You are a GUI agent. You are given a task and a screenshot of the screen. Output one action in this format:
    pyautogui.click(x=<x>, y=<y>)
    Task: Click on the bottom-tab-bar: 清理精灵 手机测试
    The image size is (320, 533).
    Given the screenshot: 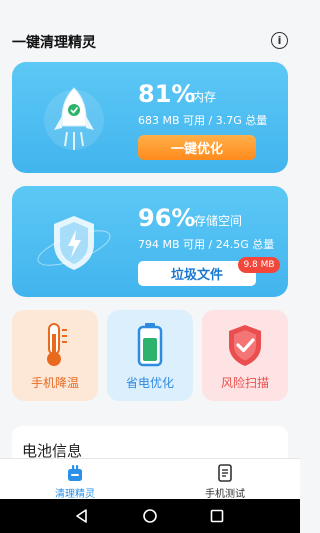 What is the action you would take?
    pyautogui.click(x=150, y=479)
    